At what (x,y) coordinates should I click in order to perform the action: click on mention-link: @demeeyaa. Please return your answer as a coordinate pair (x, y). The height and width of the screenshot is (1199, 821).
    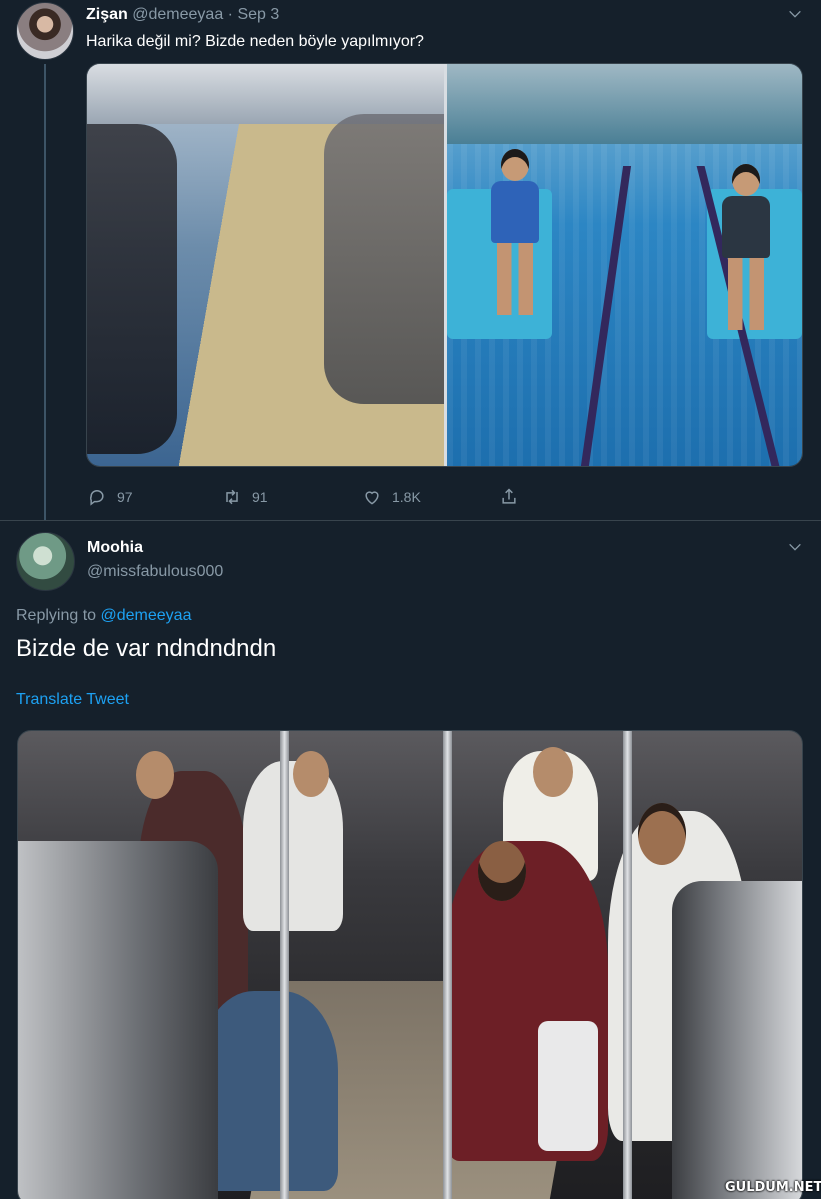
    Looking at the image, I should click on (146, 615).